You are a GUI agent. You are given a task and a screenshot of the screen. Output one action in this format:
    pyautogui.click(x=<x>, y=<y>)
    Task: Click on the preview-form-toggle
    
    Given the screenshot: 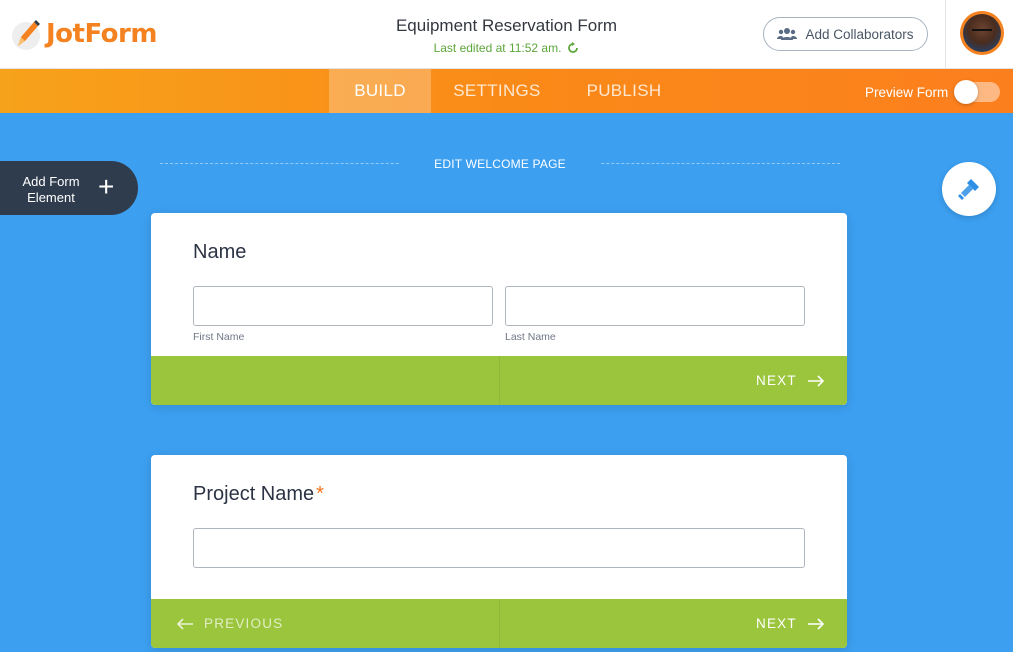 What is the action you would take?
    pyautogui.click(x=977, y=92)
    